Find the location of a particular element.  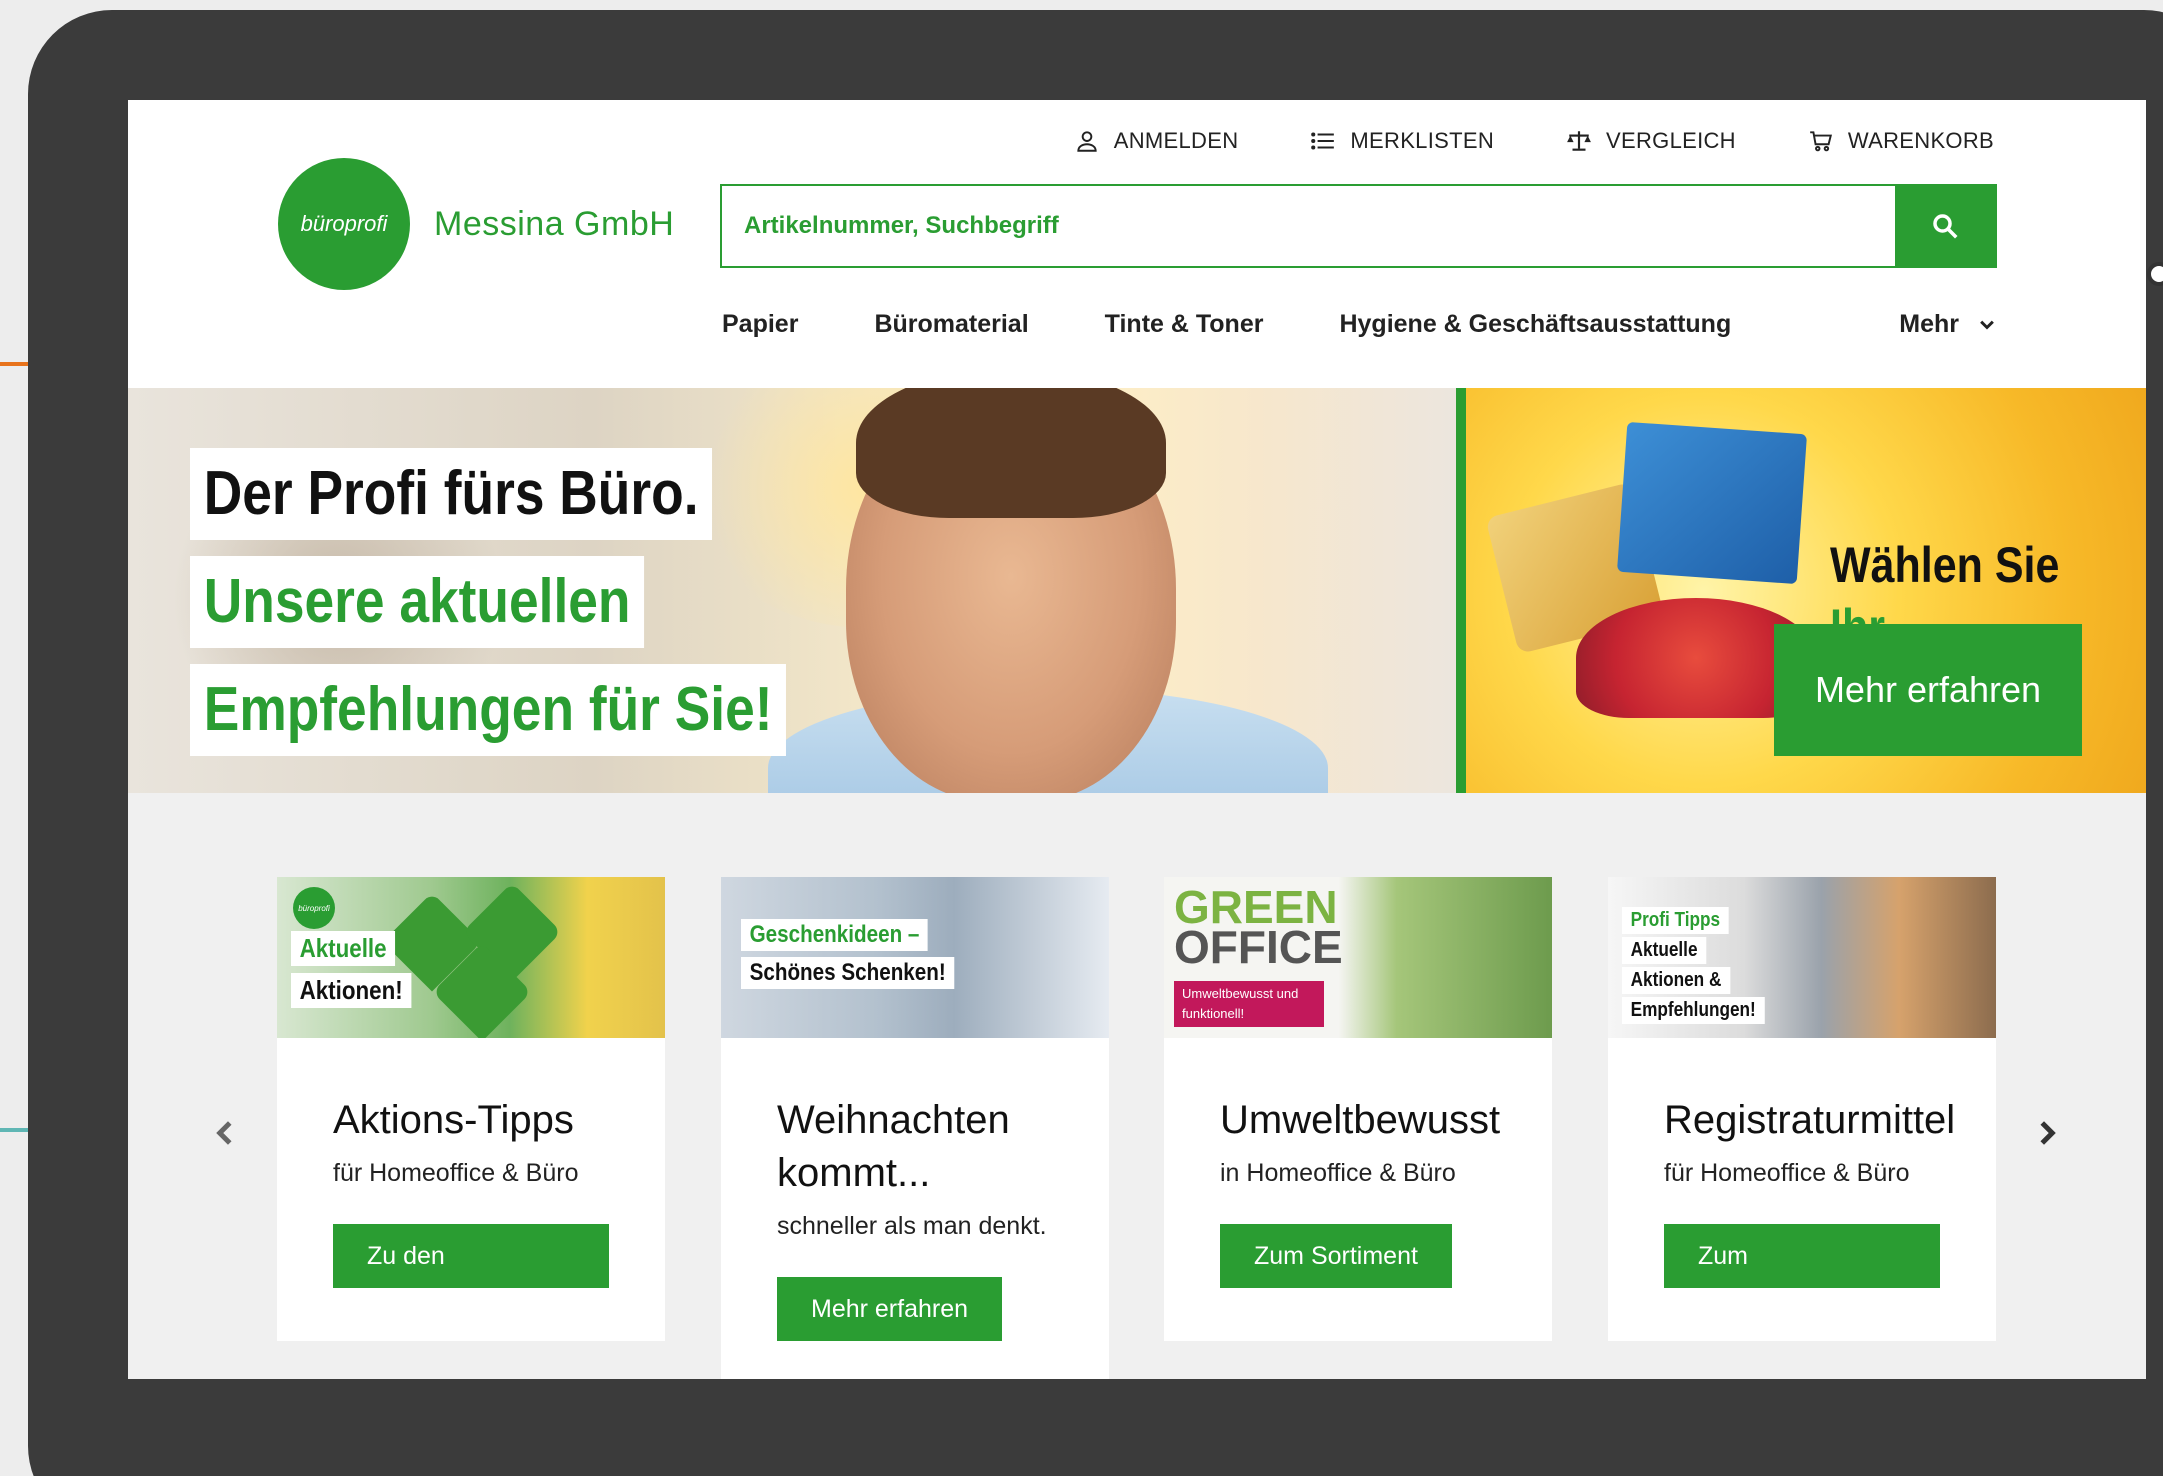

login-link: ANMELDEN is located at coordinates (1156, 141).